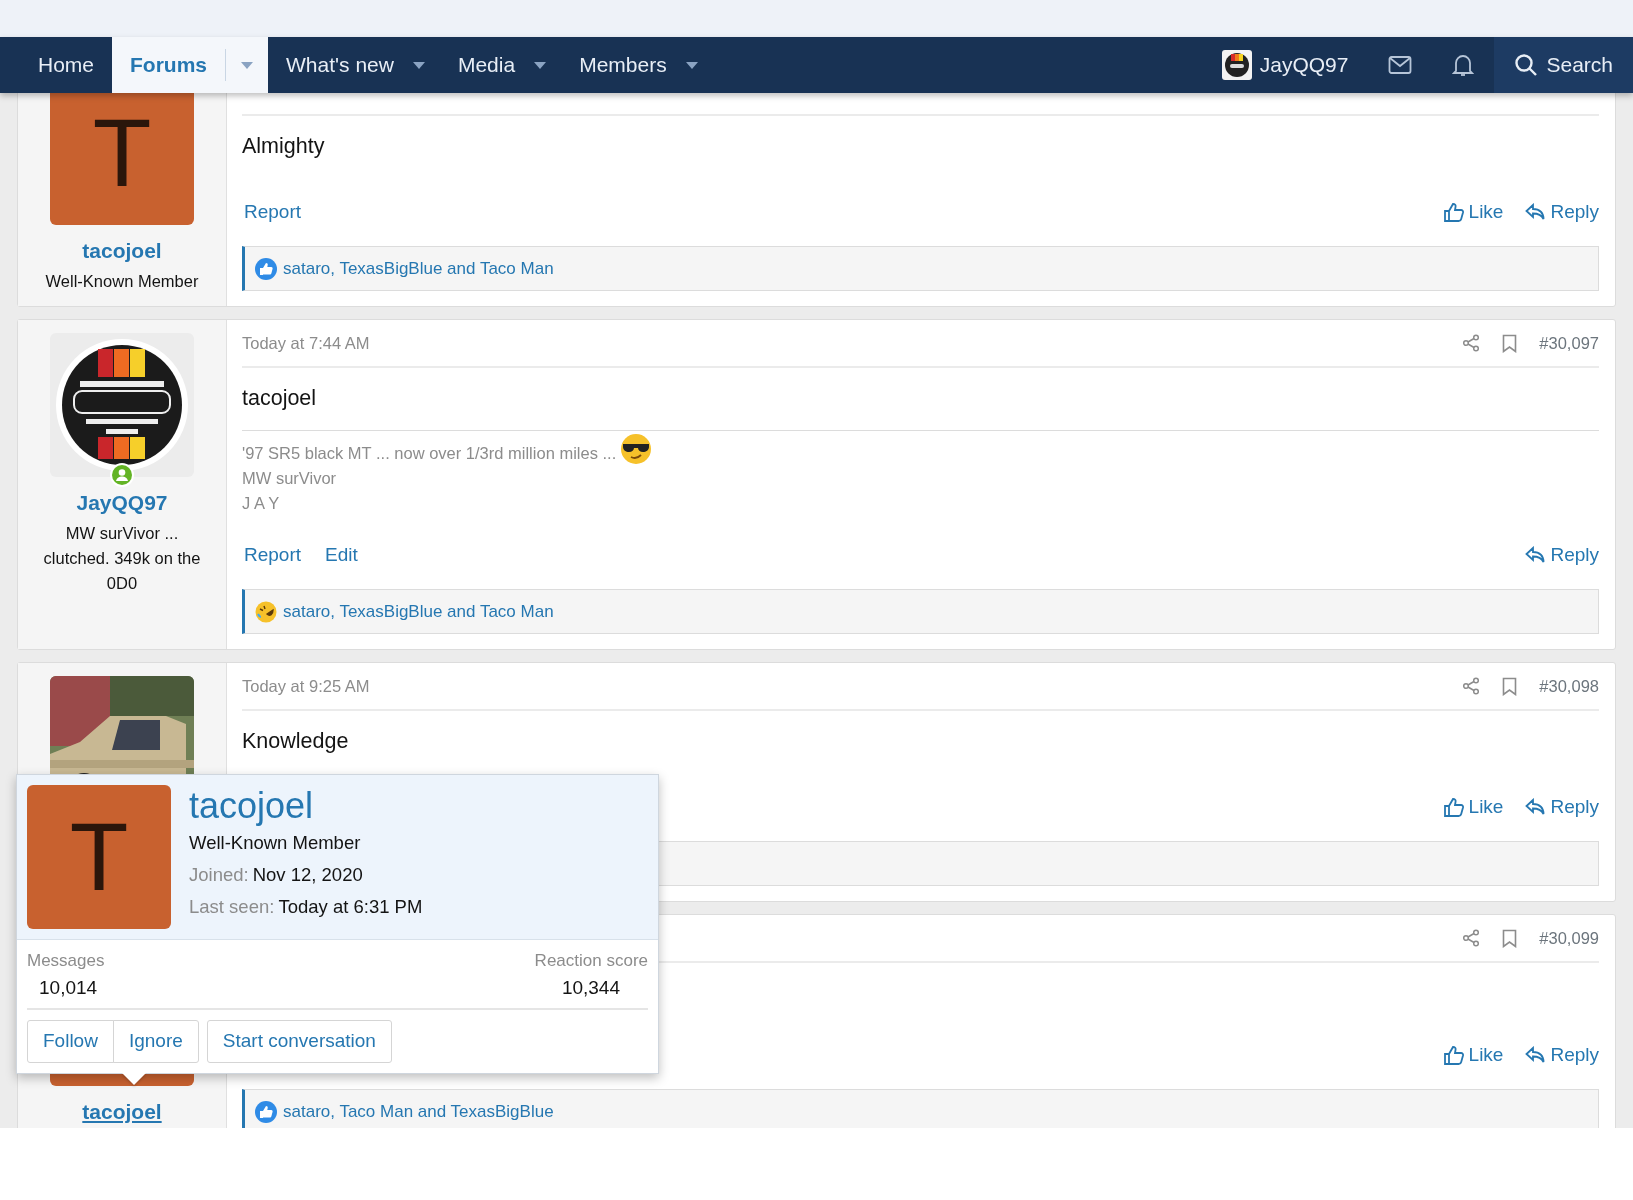  Describe the element at coordinates (340, 65) in the screenshot. I see `nav-tab: What's new` at that location.